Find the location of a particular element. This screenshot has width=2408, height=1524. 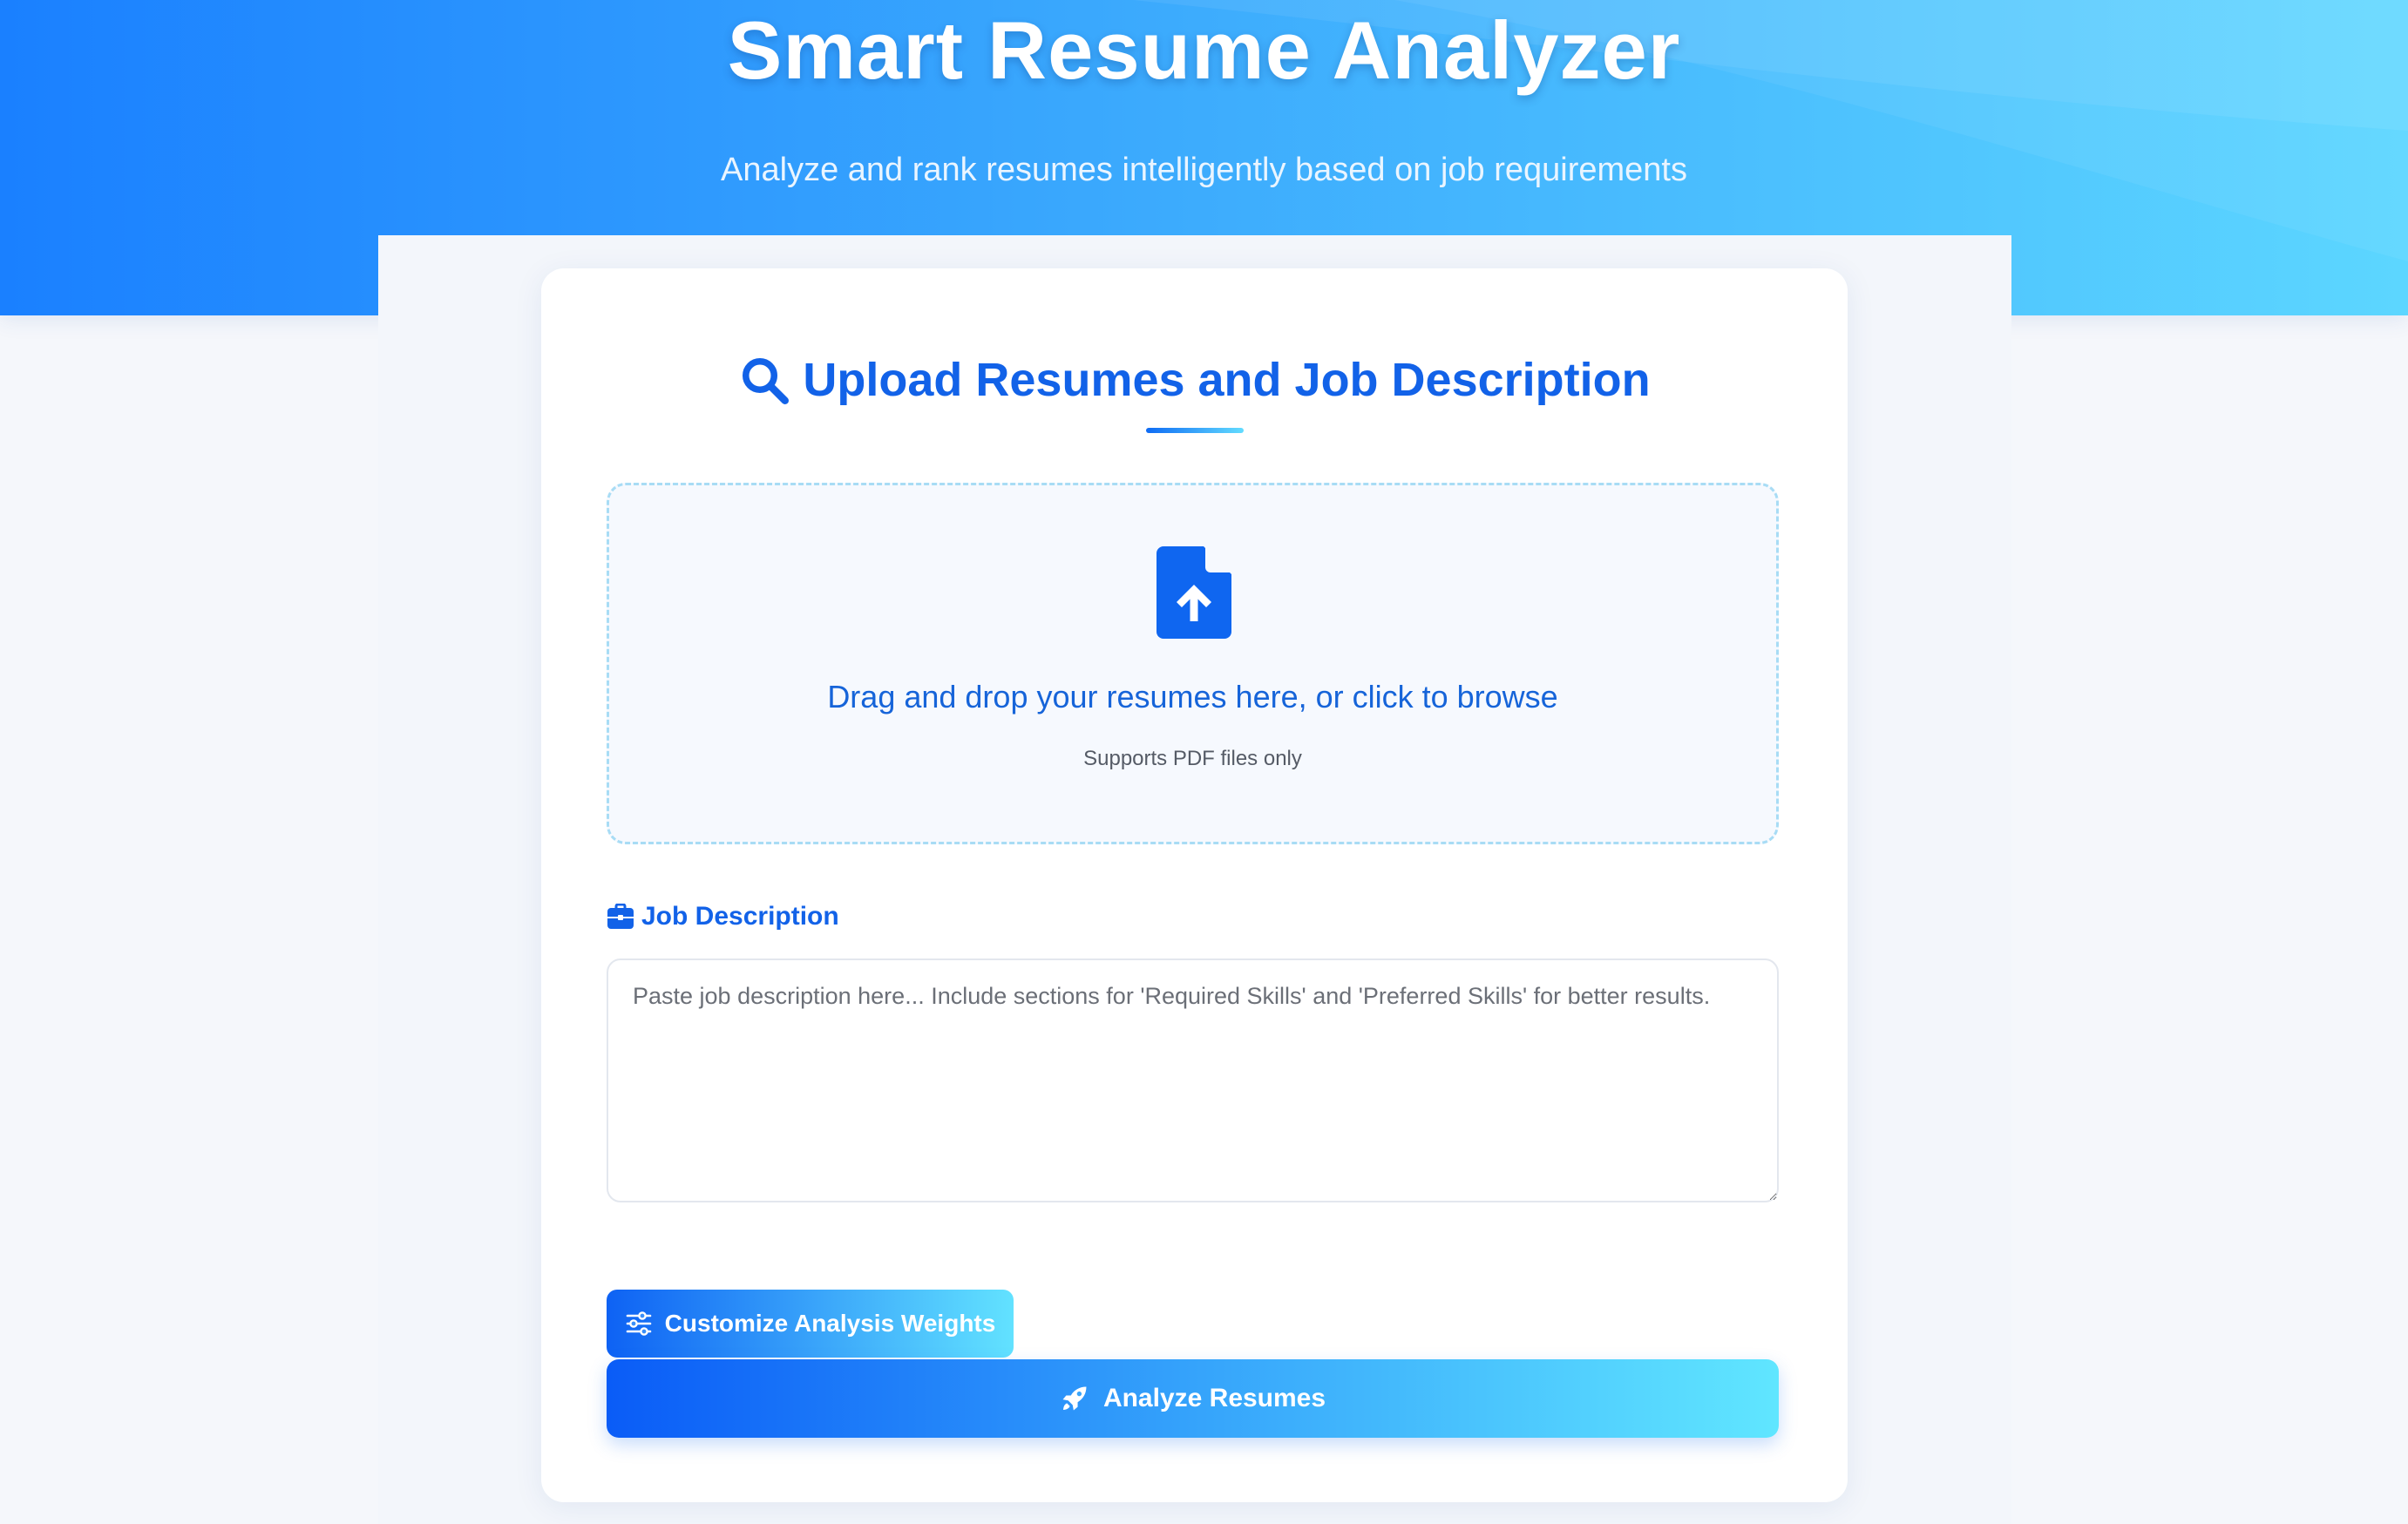

job-description-input is located at coordinates (1193, 1080).